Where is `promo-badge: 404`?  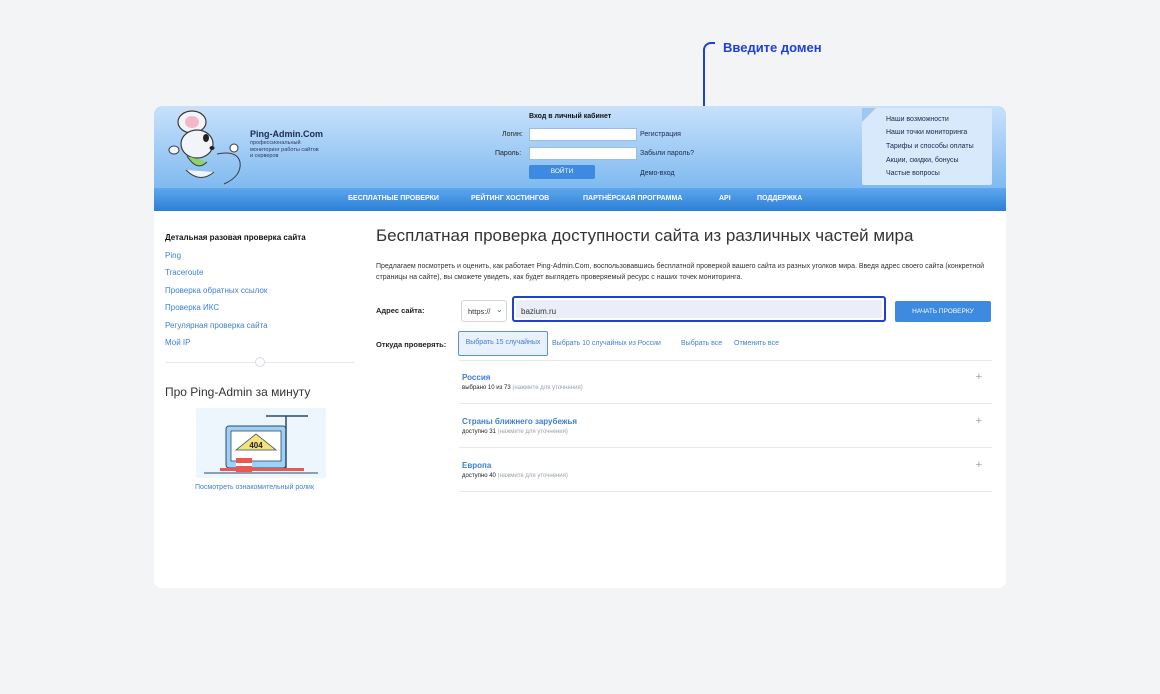 promo-badge: 404 is located at coordinates (256, 445).